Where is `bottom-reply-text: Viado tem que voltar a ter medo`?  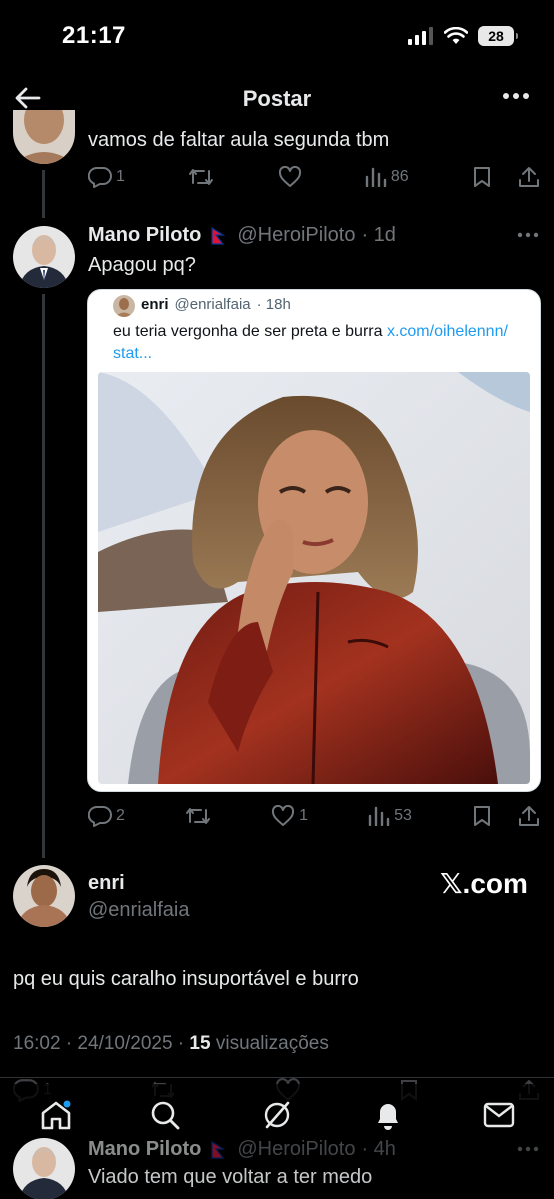 bottom-reply-text: Viado tem que voltar a ter medo is located at coordinates (230, 1177).